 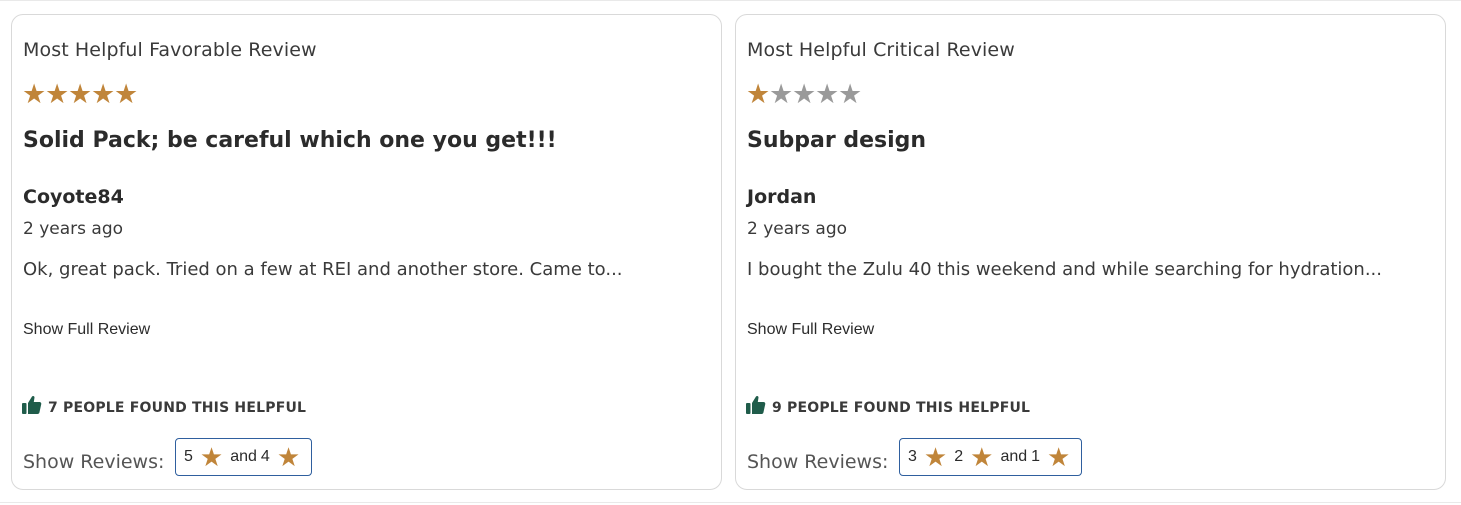 I want to click on filter-value: 2, so click(x=959, y=456).